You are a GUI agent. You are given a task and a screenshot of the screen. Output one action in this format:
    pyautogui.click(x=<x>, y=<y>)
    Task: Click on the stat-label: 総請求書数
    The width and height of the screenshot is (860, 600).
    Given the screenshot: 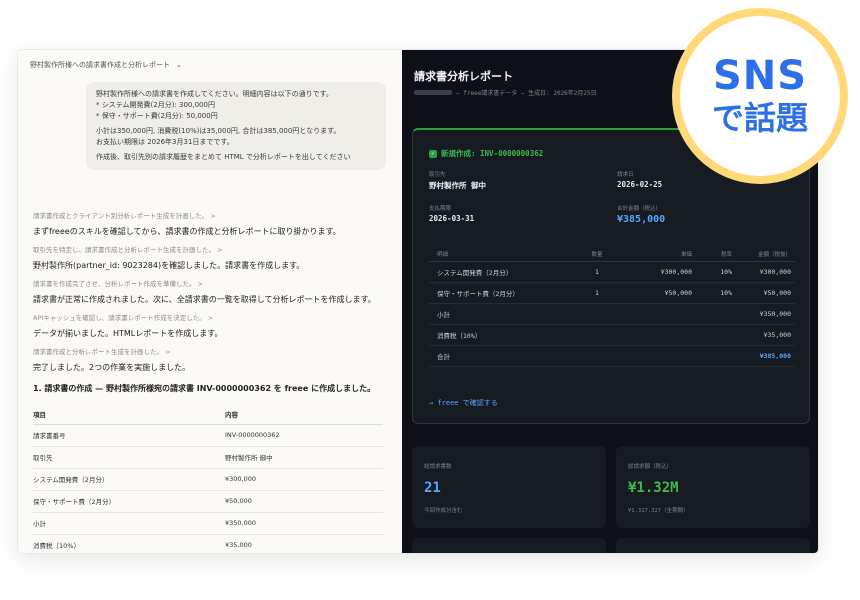 What is the action you would take?
    pyautogui.click(x=438, y=467)
    